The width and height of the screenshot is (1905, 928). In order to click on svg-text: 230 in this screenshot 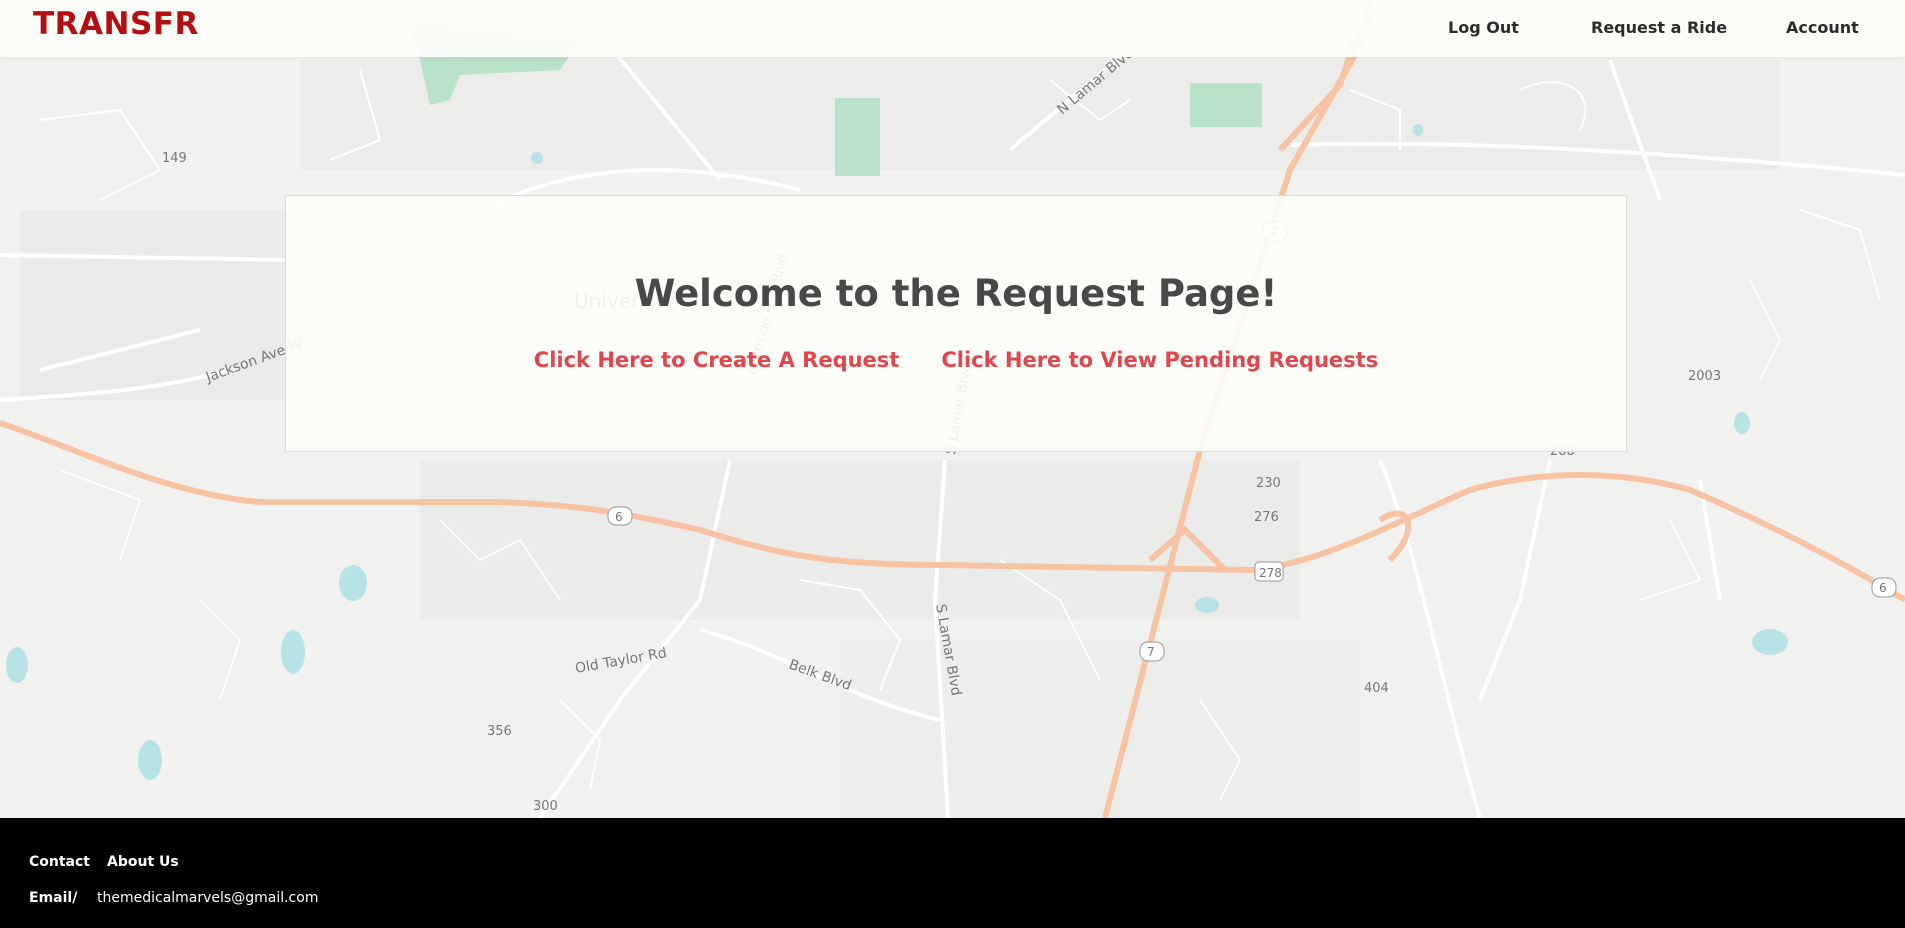, I will do `click(1268, 483)`.